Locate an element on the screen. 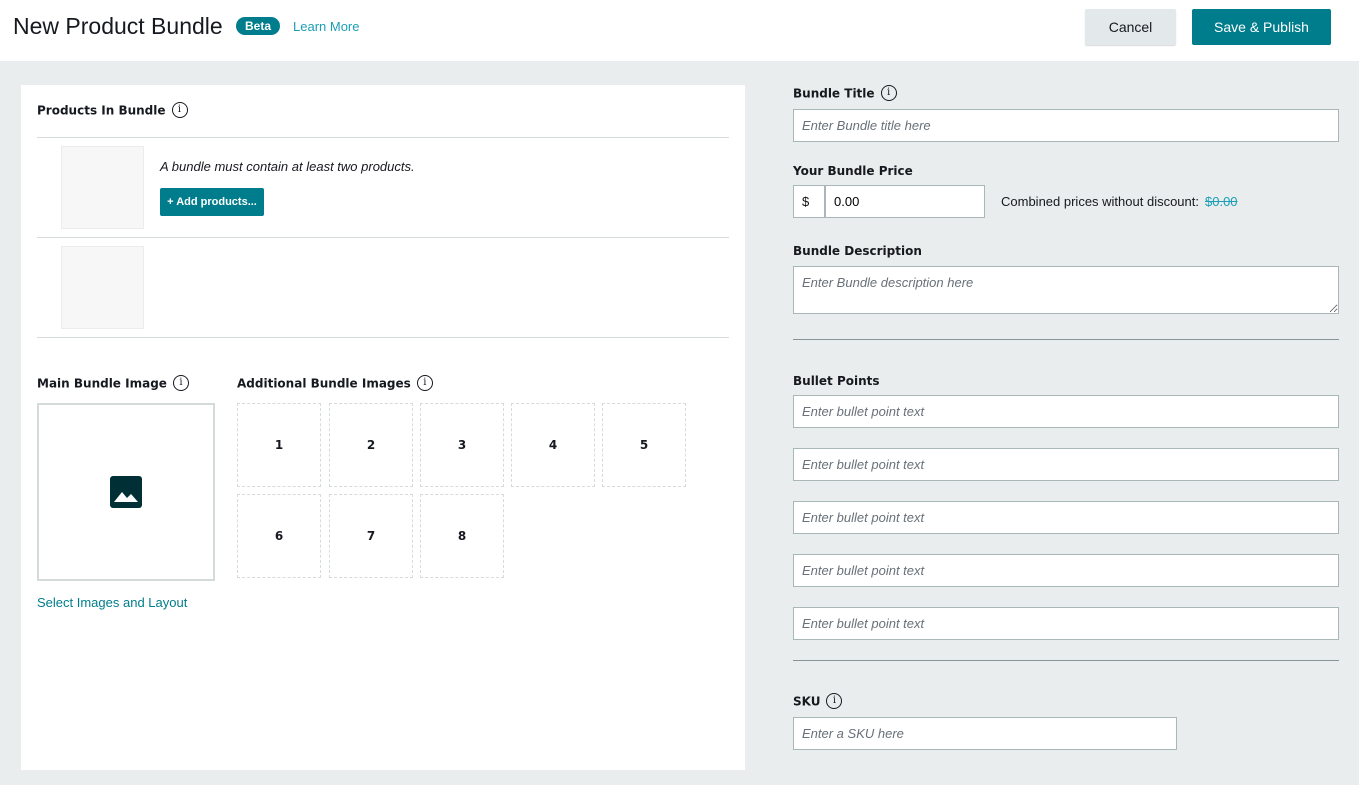 The image size is (1359, 785). bundle-description-input is located at coordinates (1066, 290).